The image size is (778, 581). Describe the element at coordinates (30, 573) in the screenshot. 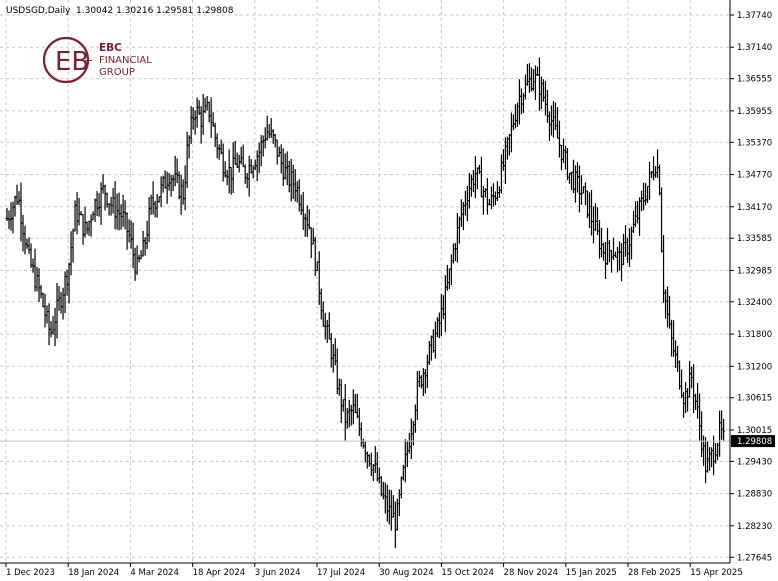

I see `x-tick-label: 1 Dec 2023` at that location.